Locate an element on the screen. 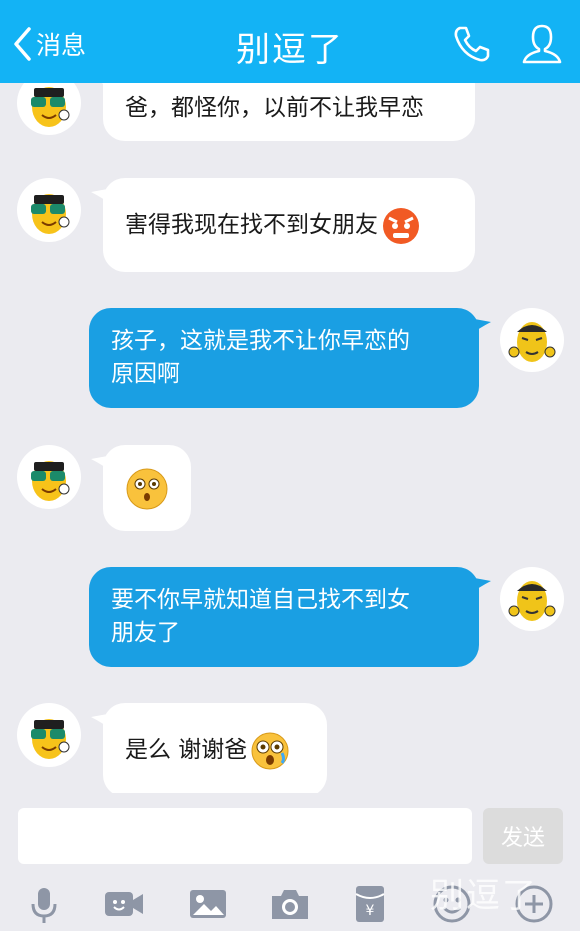  red-envelope-icon: ¥ is located at coordinates (370, 904).